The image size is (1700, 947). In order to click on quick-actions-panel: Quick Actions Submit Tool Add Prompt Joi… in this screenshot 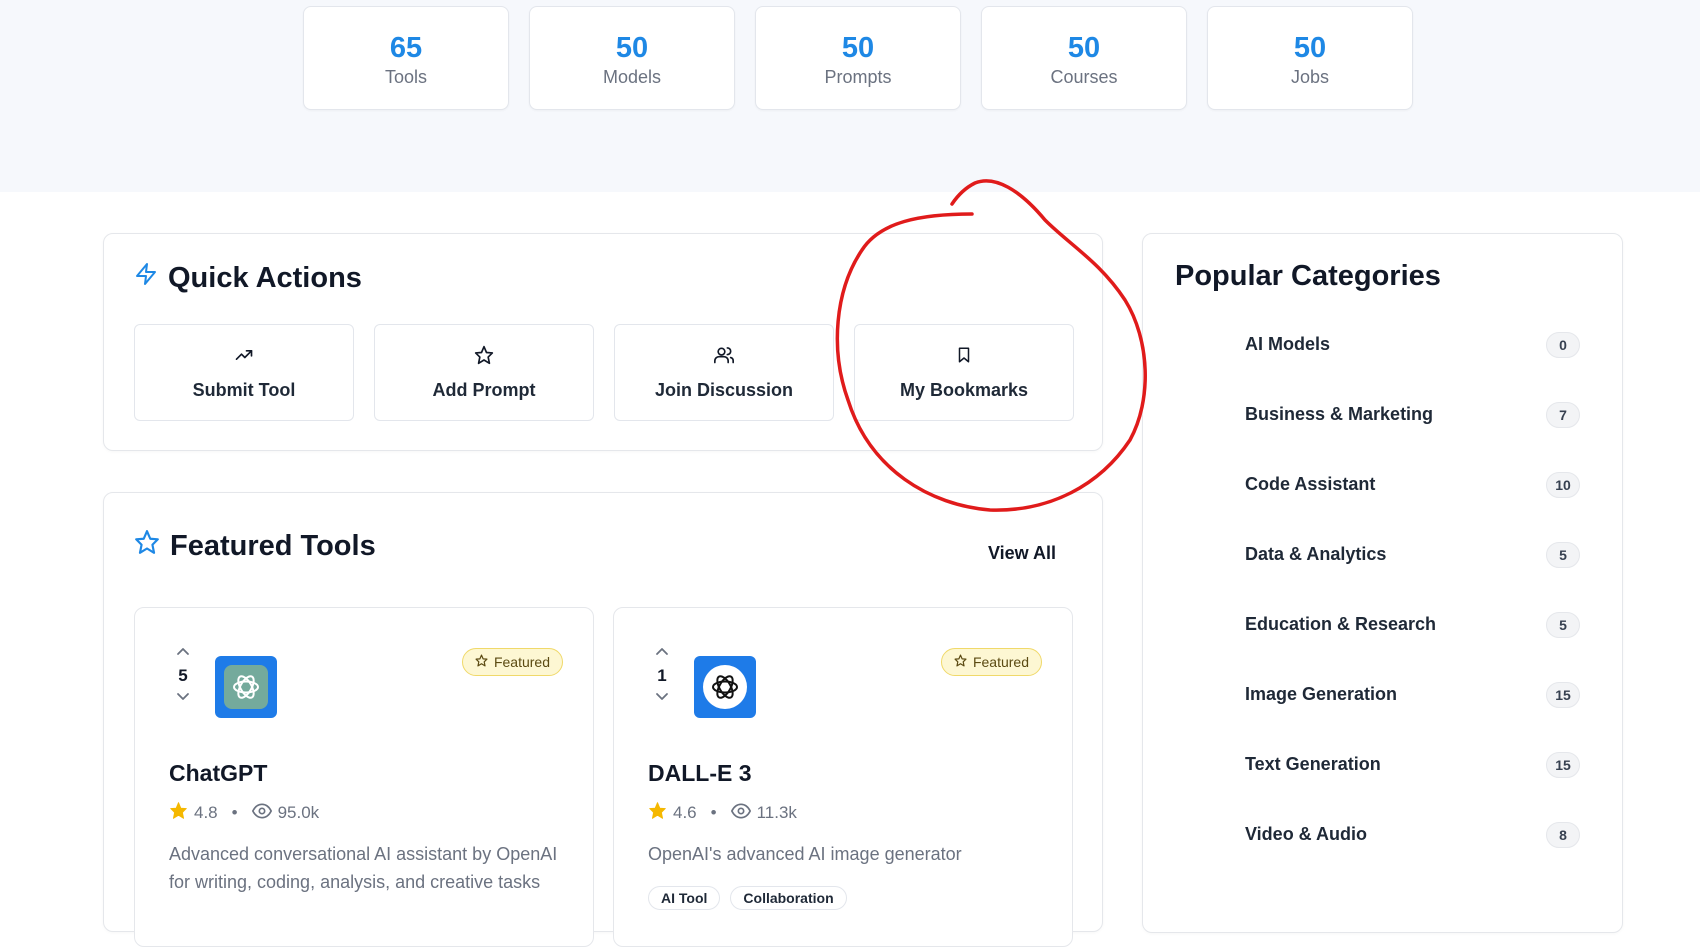, I will do `click(603, 342)`.